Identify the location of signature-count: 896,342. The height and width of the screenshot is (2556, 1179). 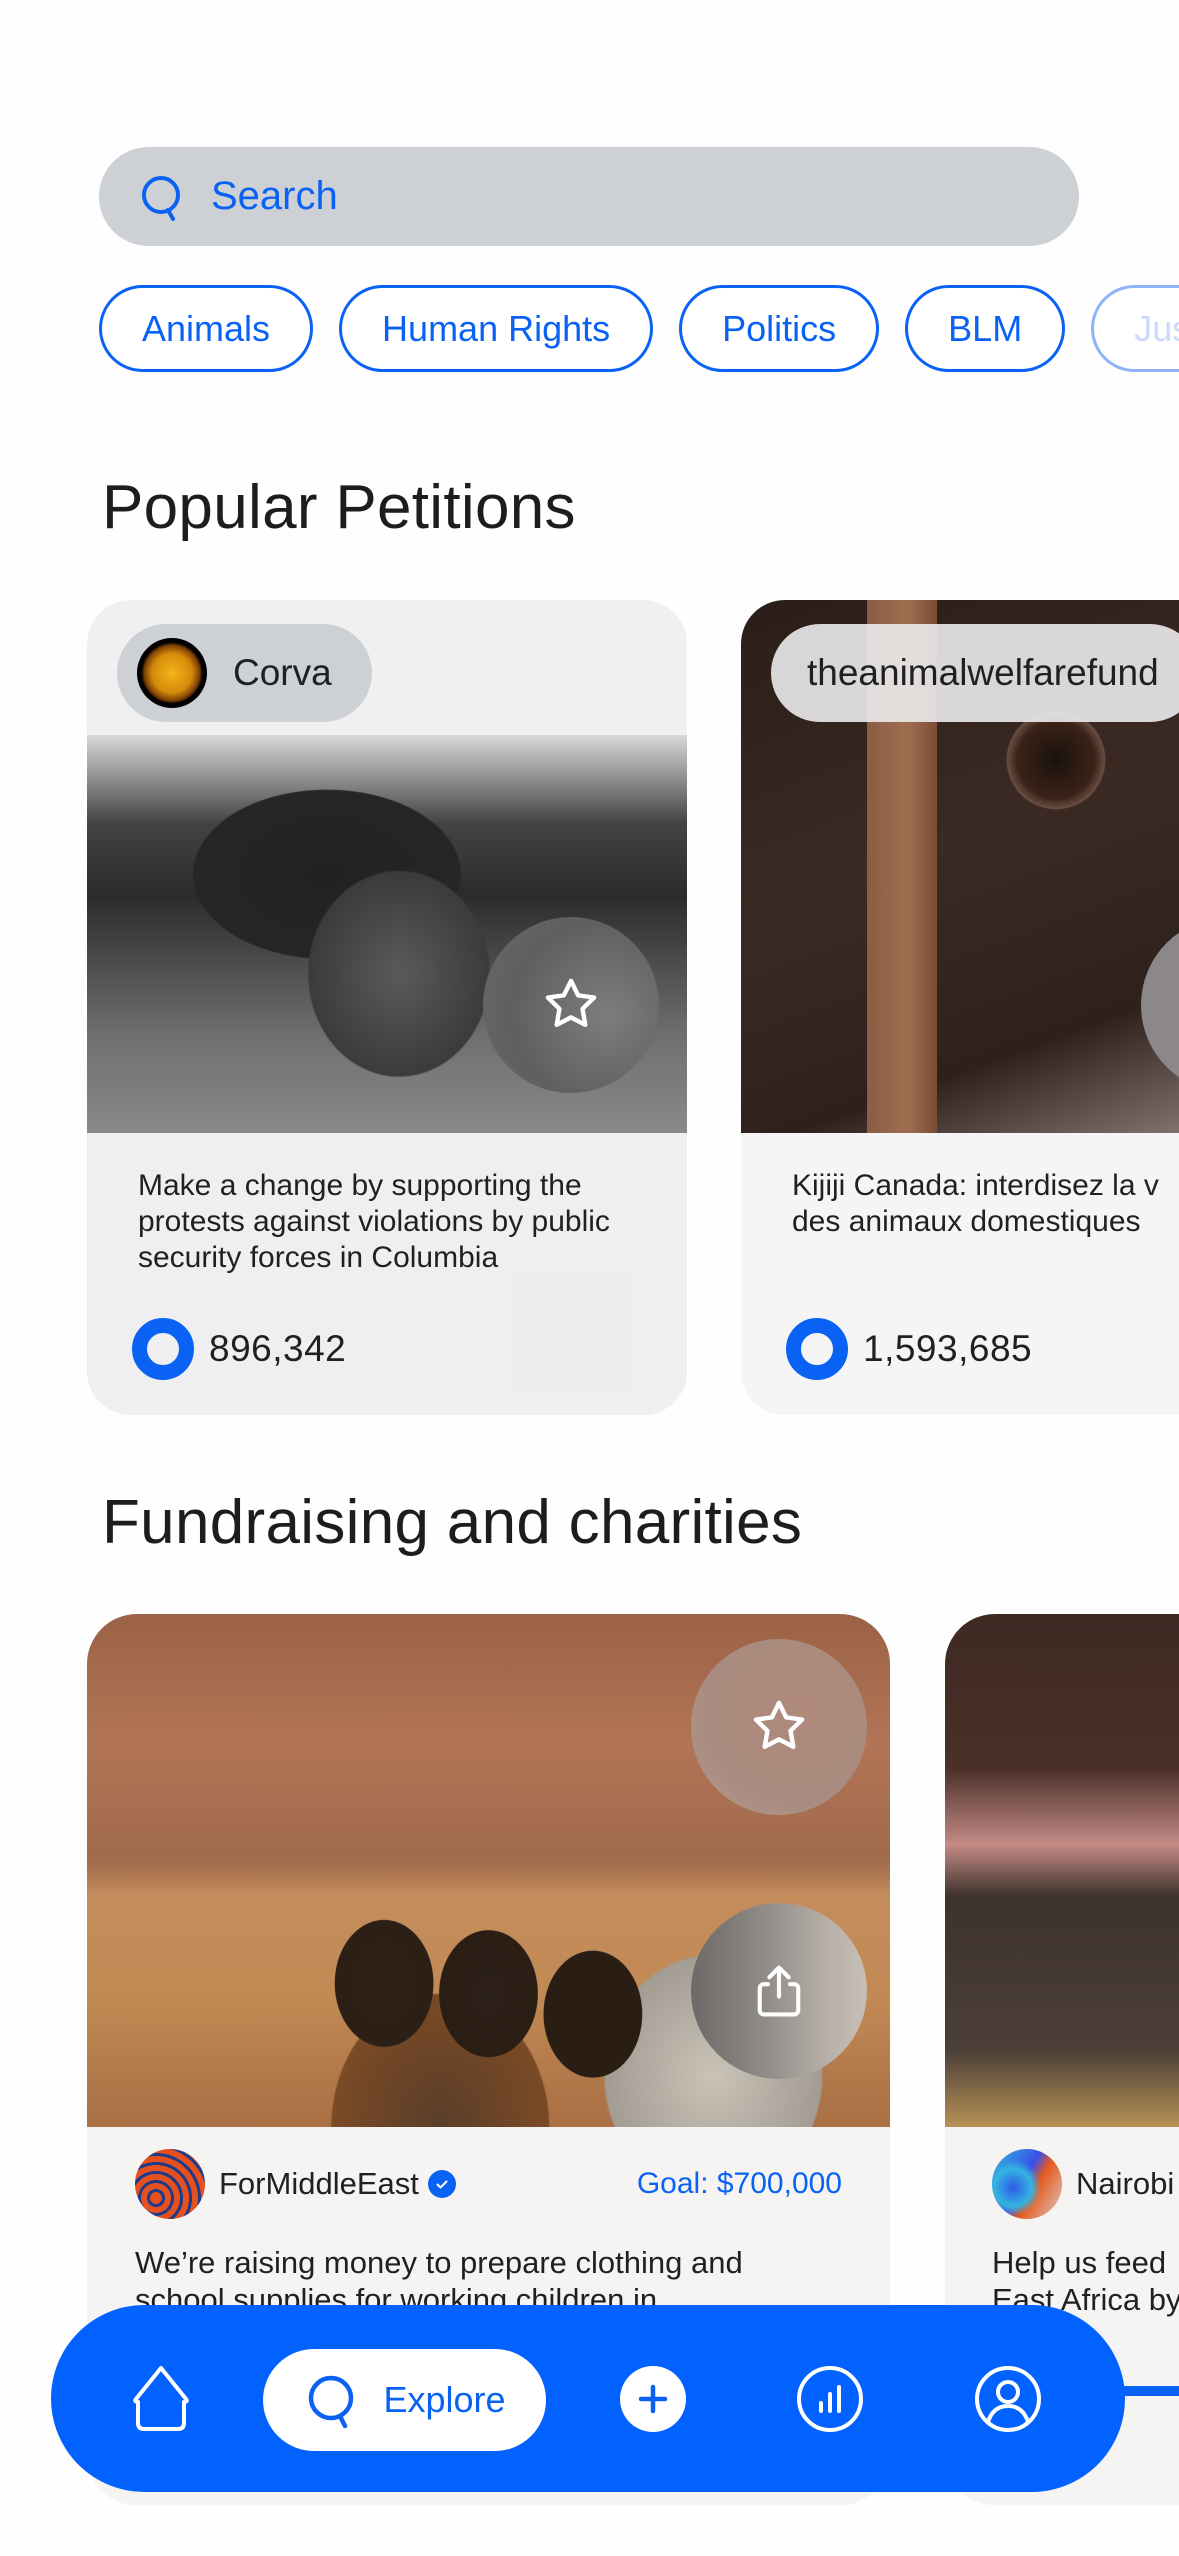
(239, 1349).